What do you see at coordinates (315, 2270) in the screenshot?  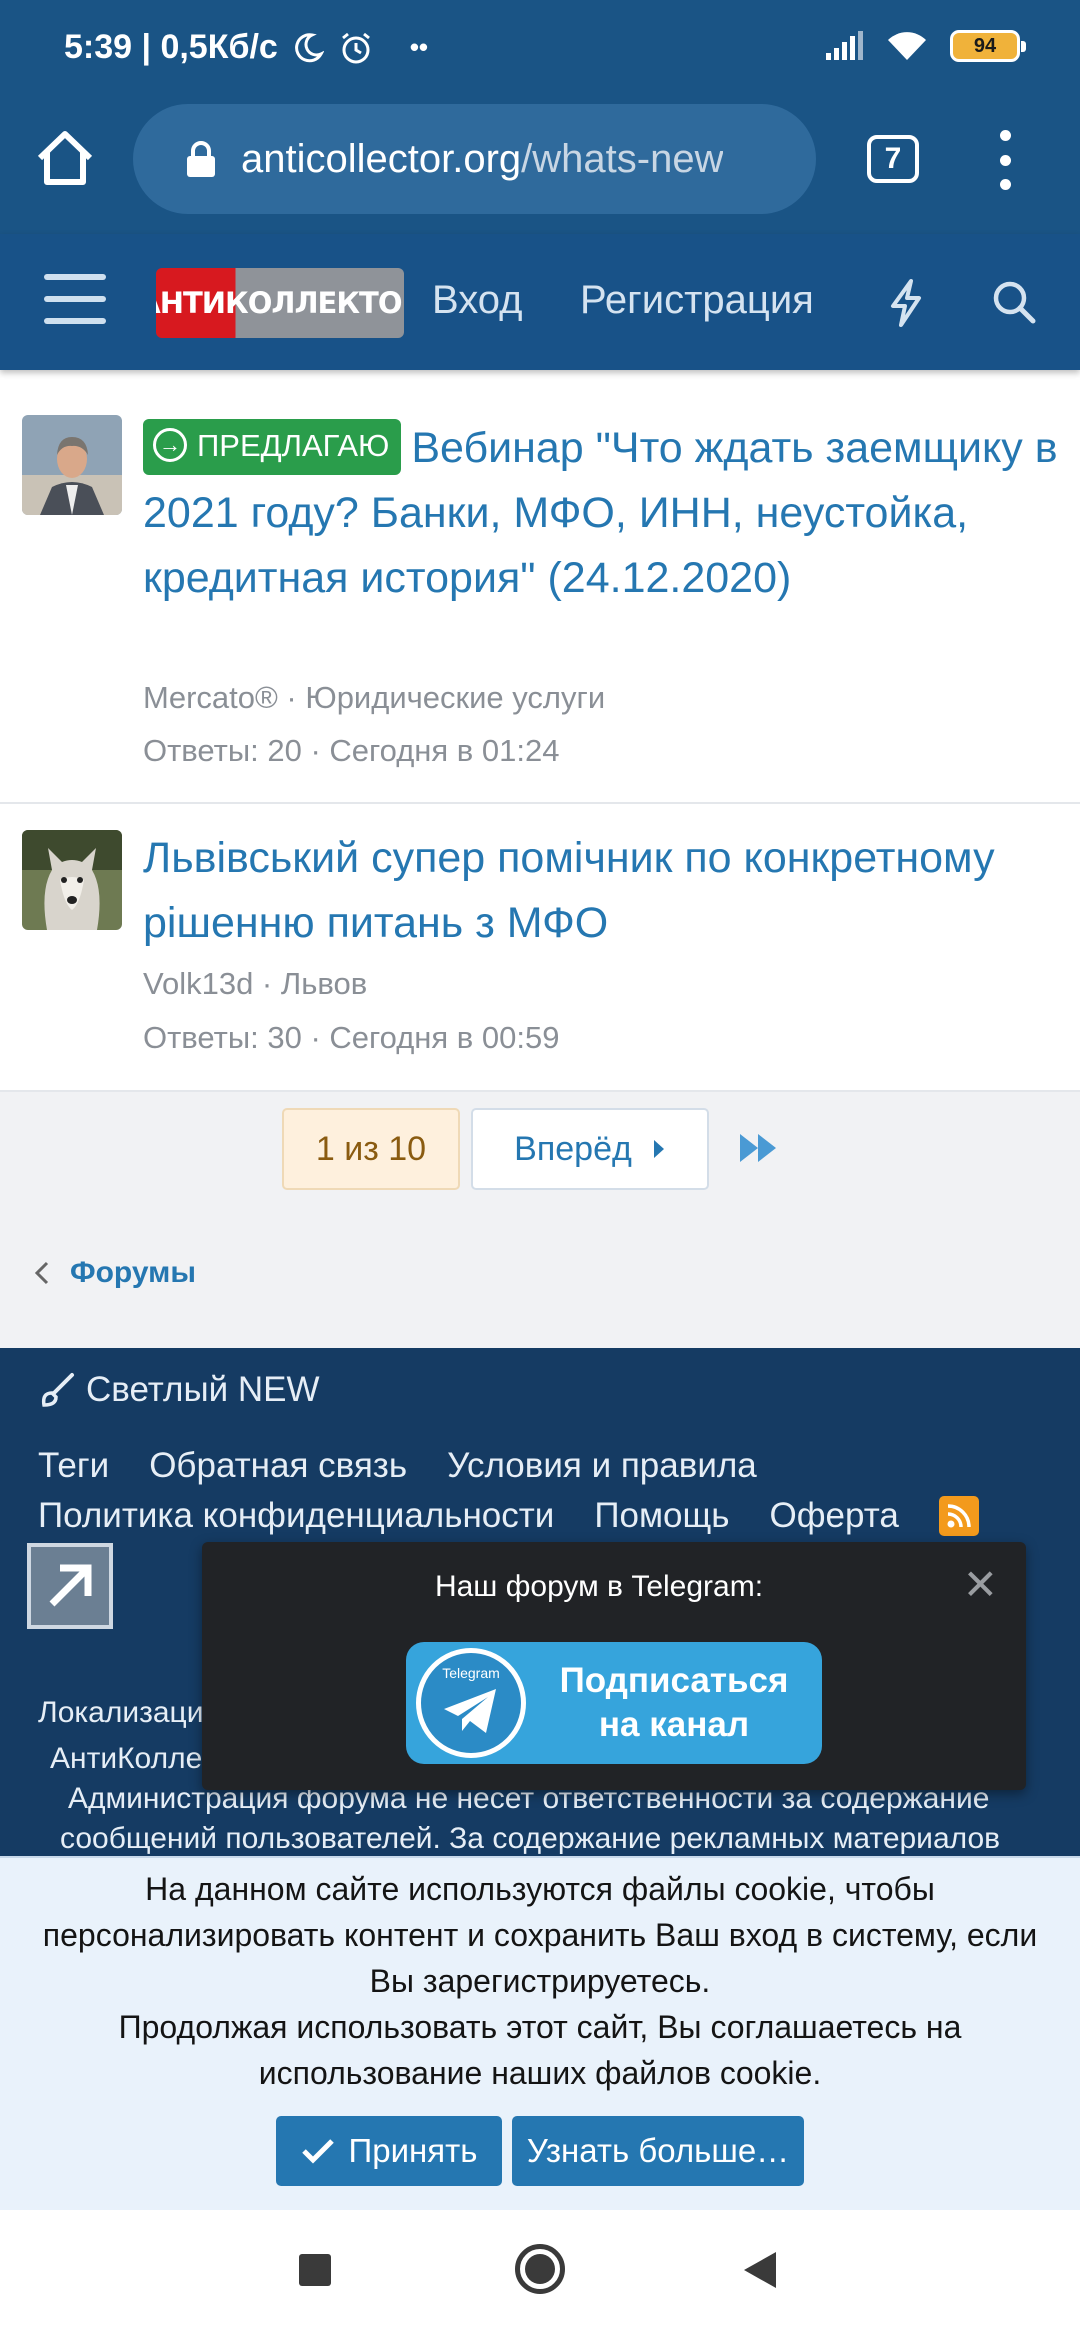 I see `recents-square-icon` at bounding box center [315, 2270].